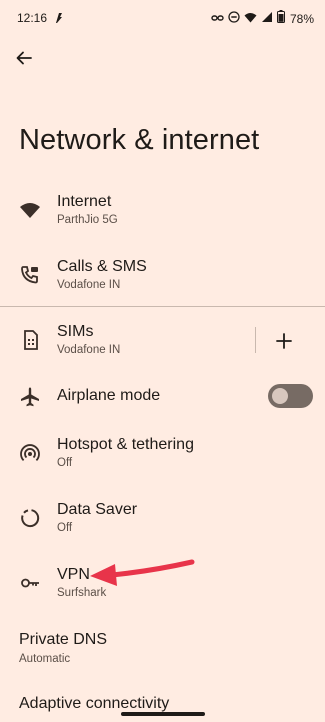 Image resolution: width=325 pixels, height=722 pixels. I want to click on item-label: Hotspot & tethering, so click(125, 444).